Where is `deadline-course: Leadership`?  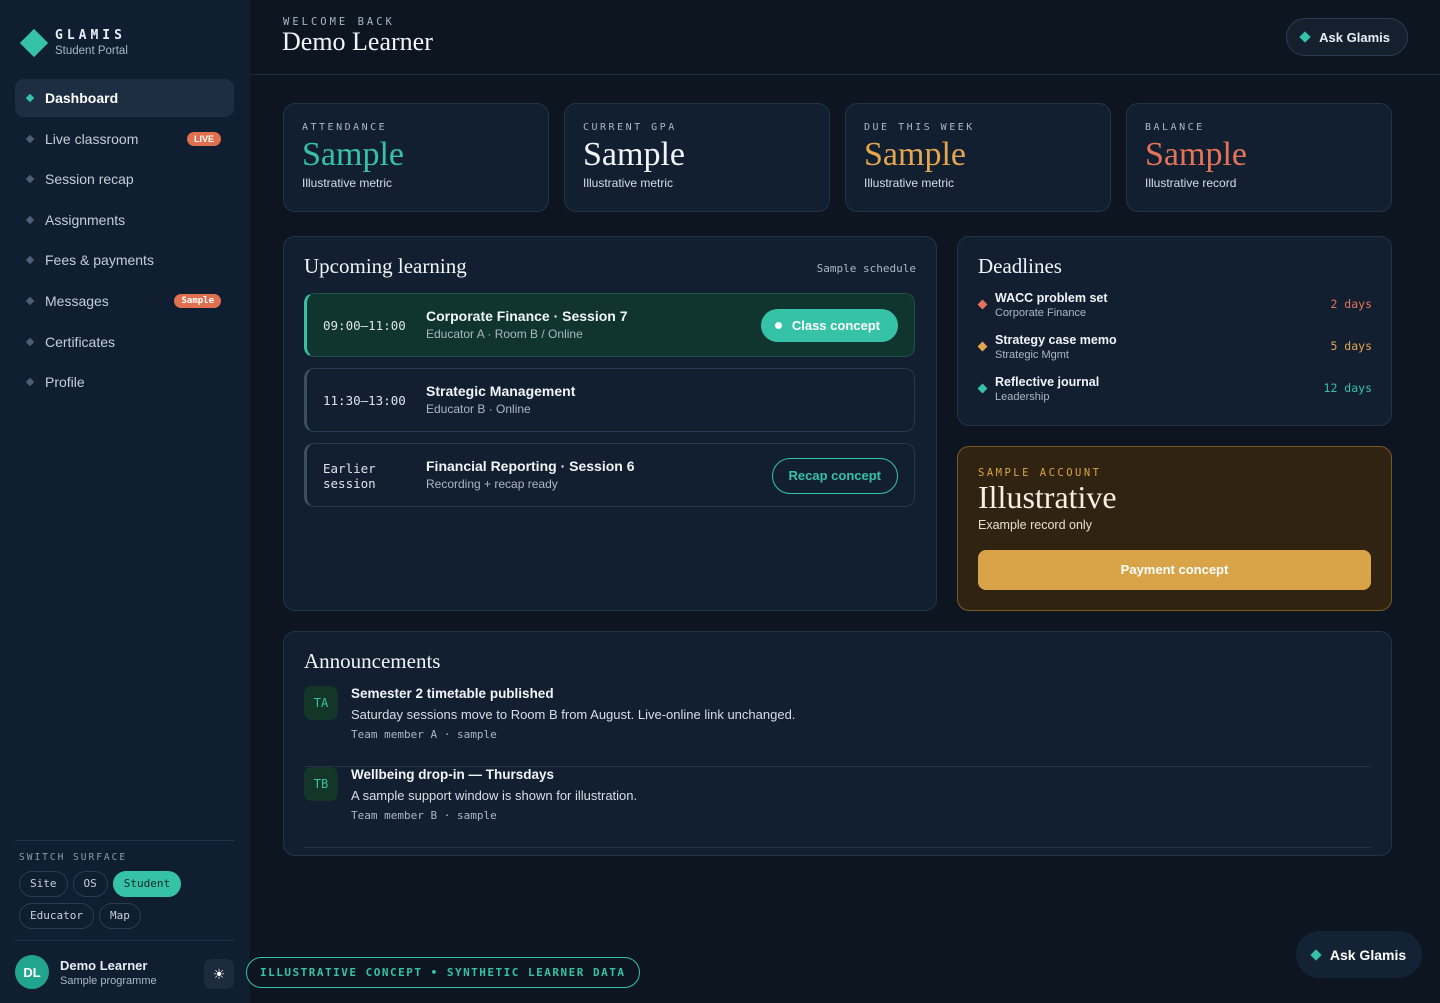 deadline-course: Leadership is located at coordinates (1022, 397).